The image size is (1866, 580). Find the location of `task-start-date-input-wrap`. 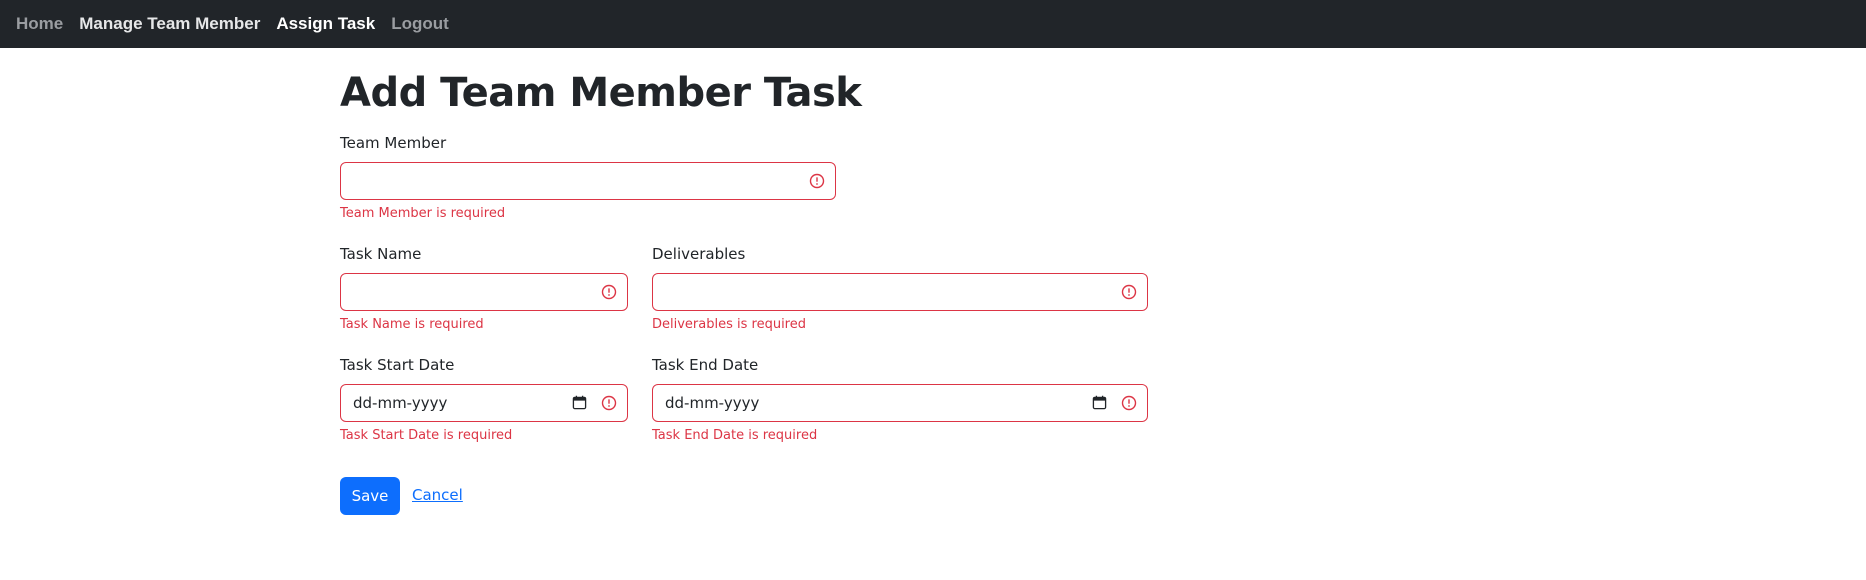

task-start-date-input-wrap is located at coordinates (484, 403).